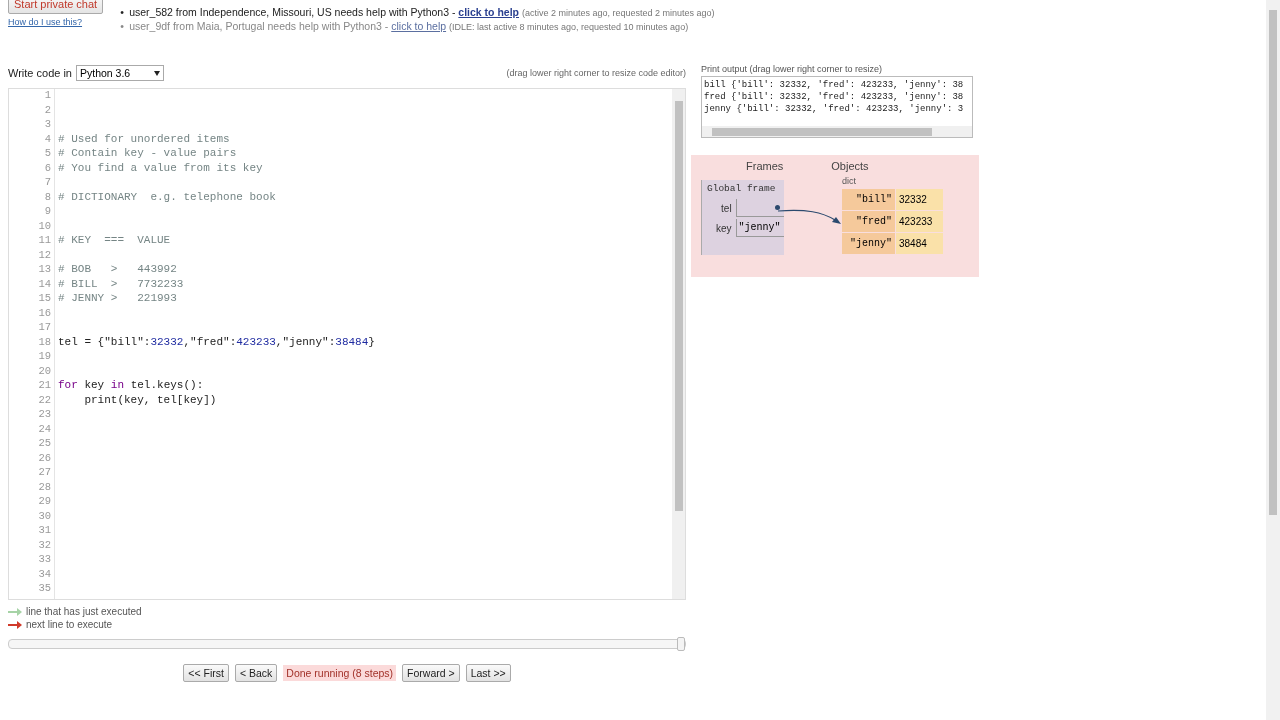  I want to click on line-number: 21, so click(44, 386).